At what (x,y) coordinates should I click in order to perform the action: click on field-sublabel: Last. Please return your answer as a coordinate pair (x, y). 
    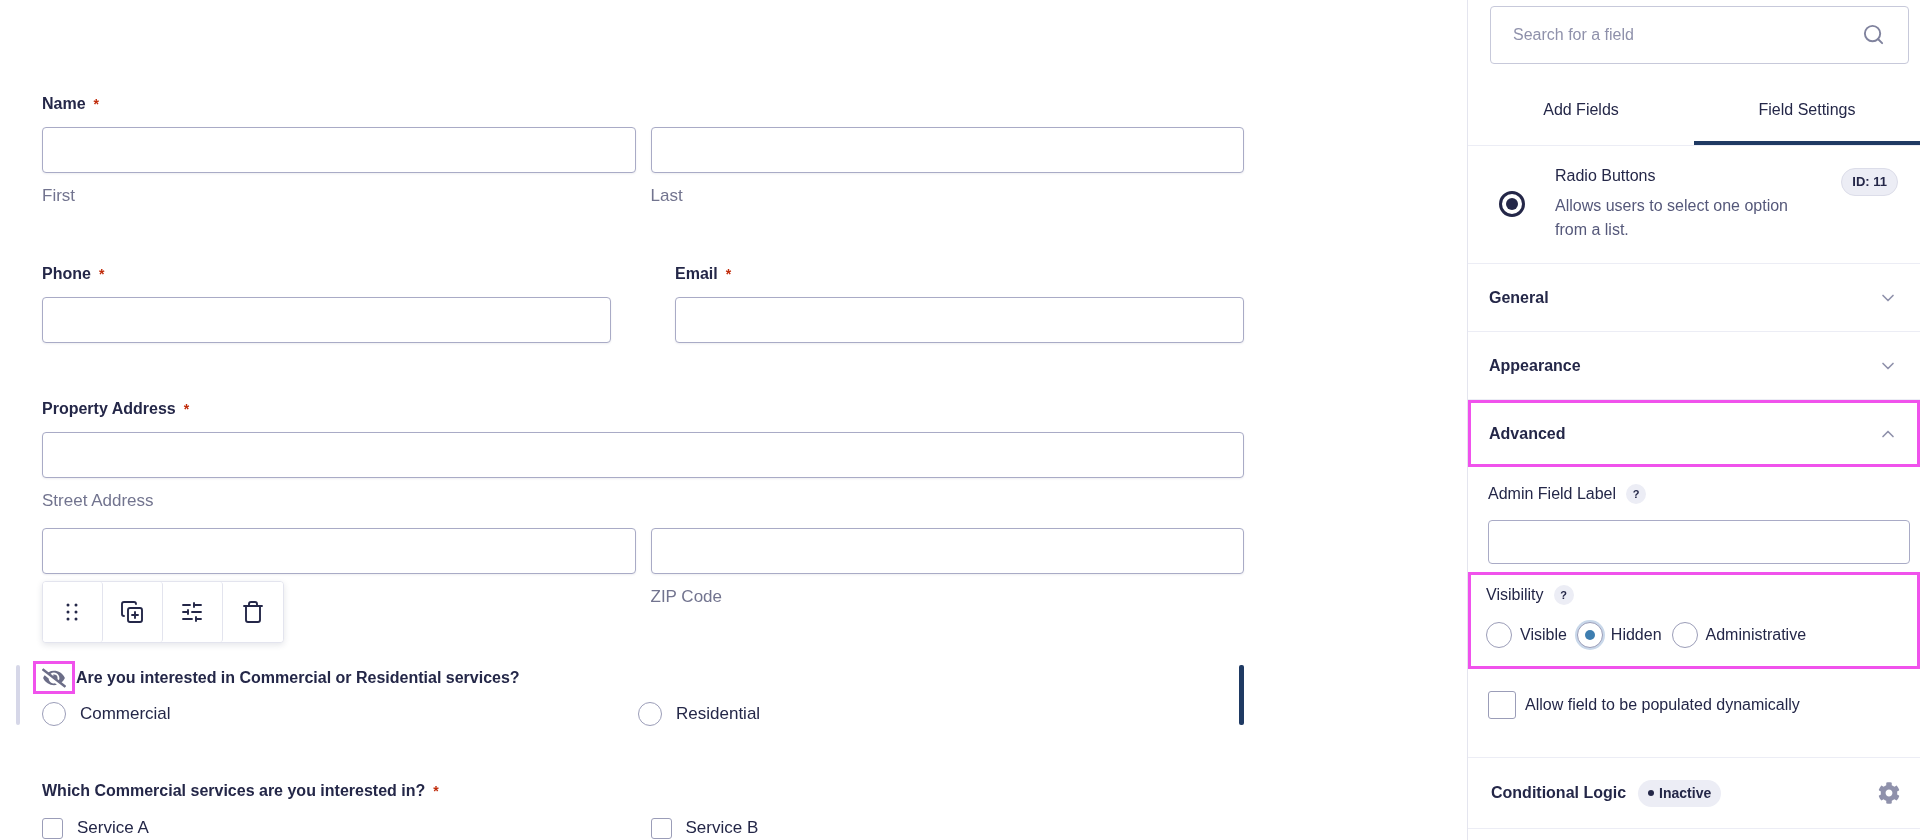
    Looking at the image, I should click on (667, 196).